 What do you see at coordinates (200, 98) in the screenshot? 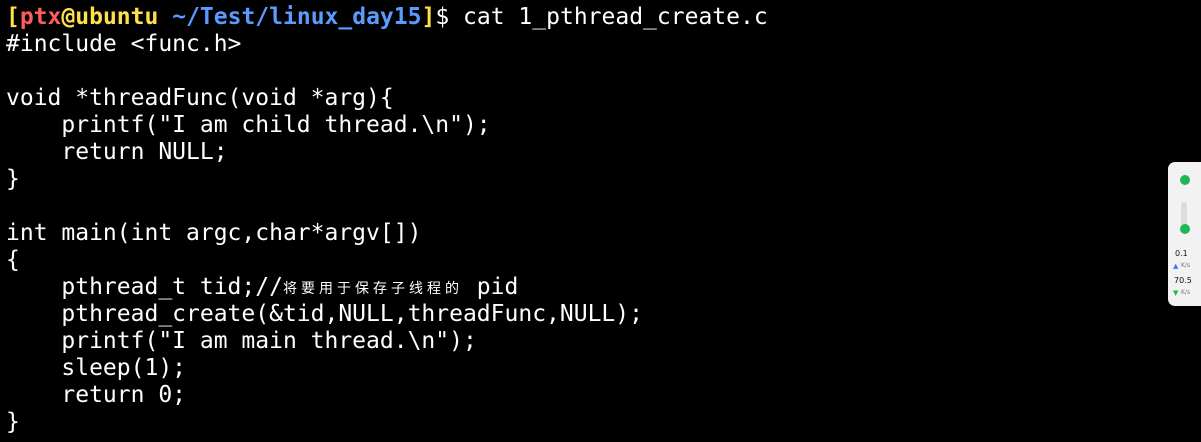
I see `code-line: void *threadFunc(void *arg){` at bounding box center [200, 98].